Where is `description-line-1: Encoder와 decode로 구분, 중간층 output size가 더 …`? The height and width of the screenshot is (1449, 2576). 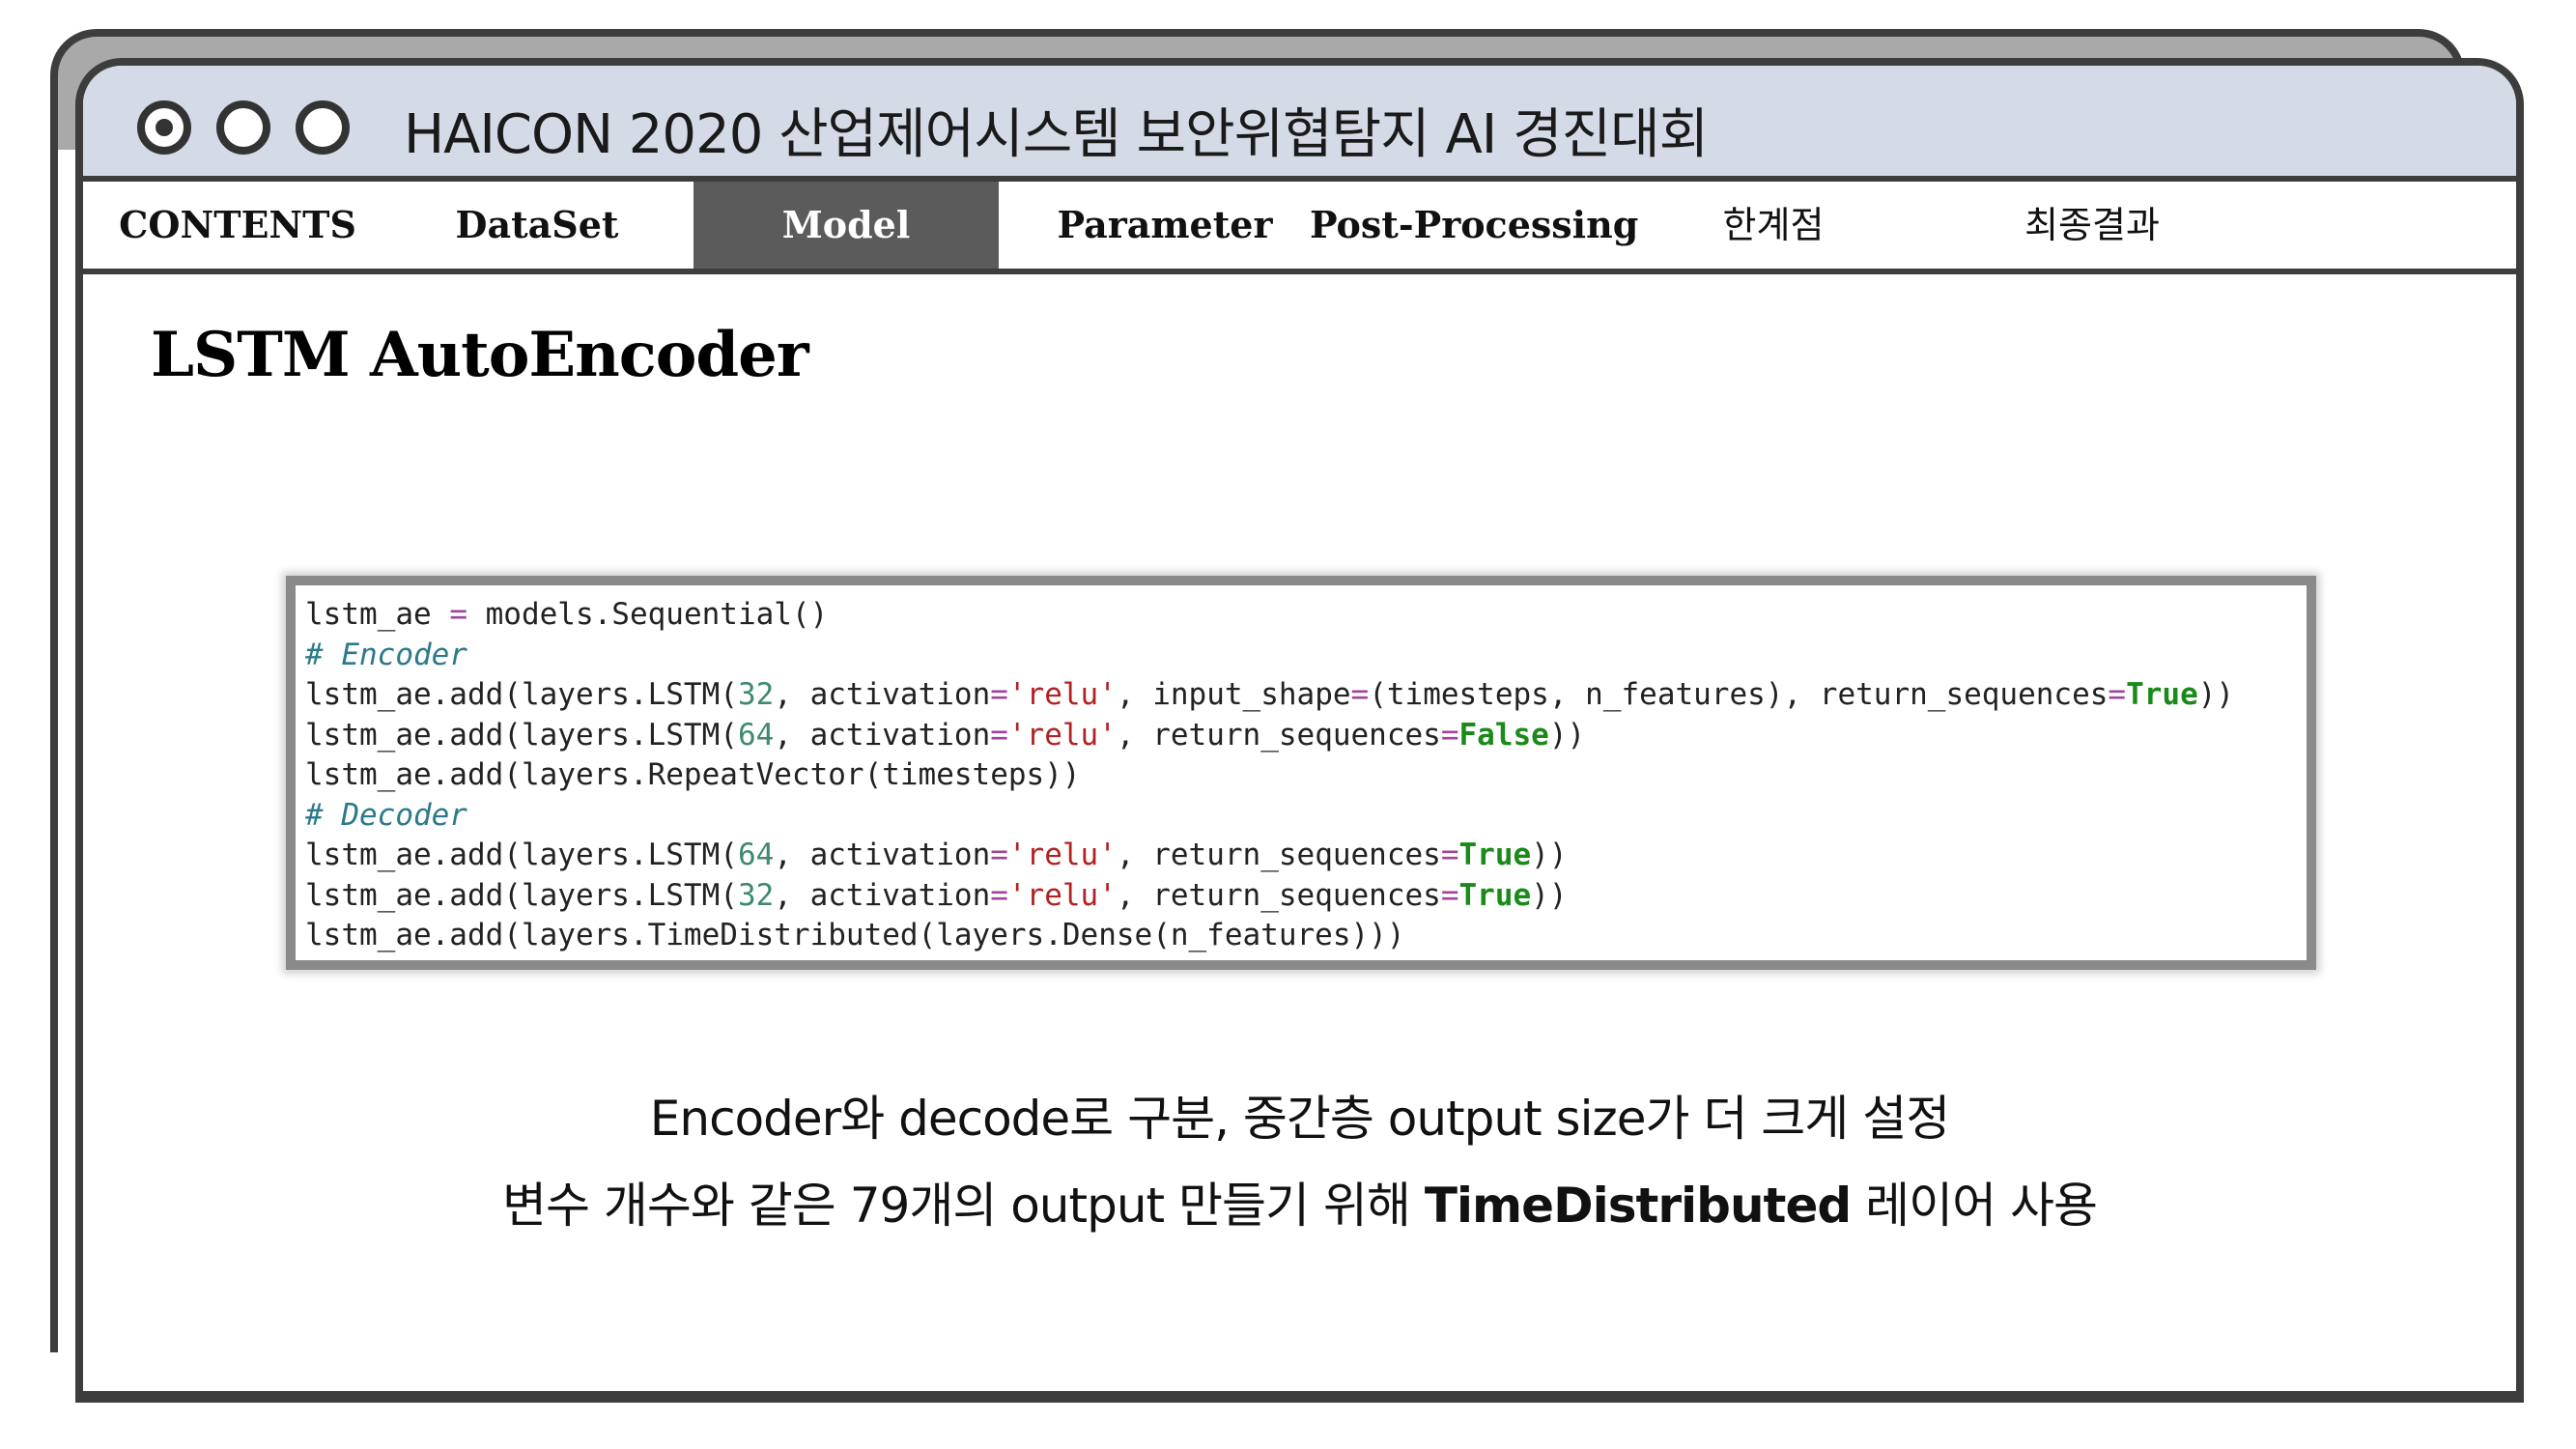 description-line-1: Encoder와 decode로 구분, 중간층 output size가 더 … is located at coordinates (1299, 1119).